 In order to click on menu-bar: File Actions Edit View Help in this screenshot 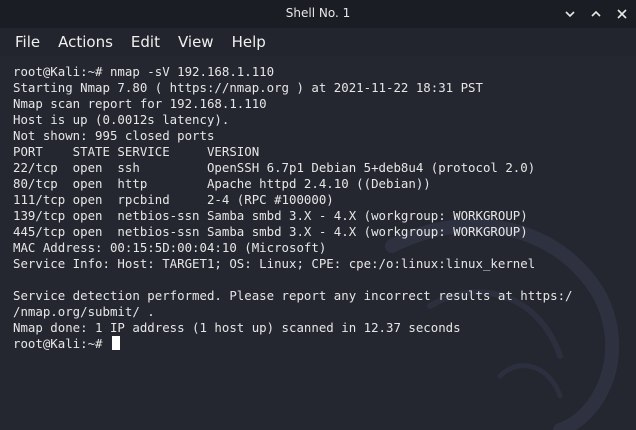, I will do `click(318, 42)`.